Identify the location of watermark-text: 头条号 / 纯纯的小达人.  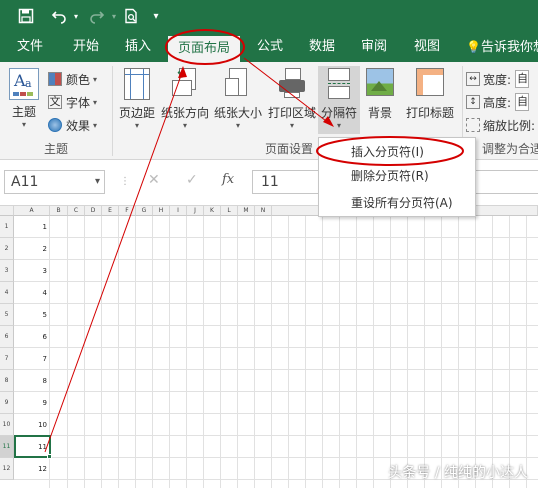
(458, 473).